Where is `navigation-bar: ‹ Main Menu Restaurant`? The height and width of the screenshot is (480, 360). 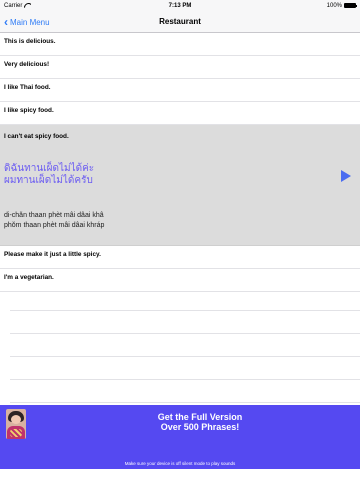
navigation-bar: ‹ Main Menu Restaurant is located at coordinates (180, 22).